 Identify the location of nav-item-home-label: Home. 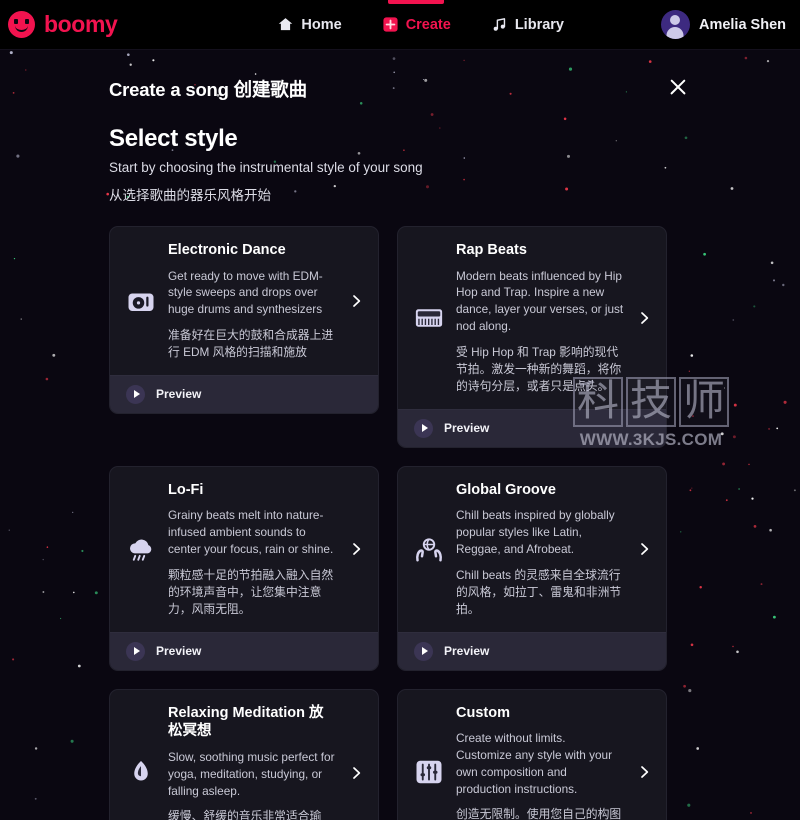
(321, 24).